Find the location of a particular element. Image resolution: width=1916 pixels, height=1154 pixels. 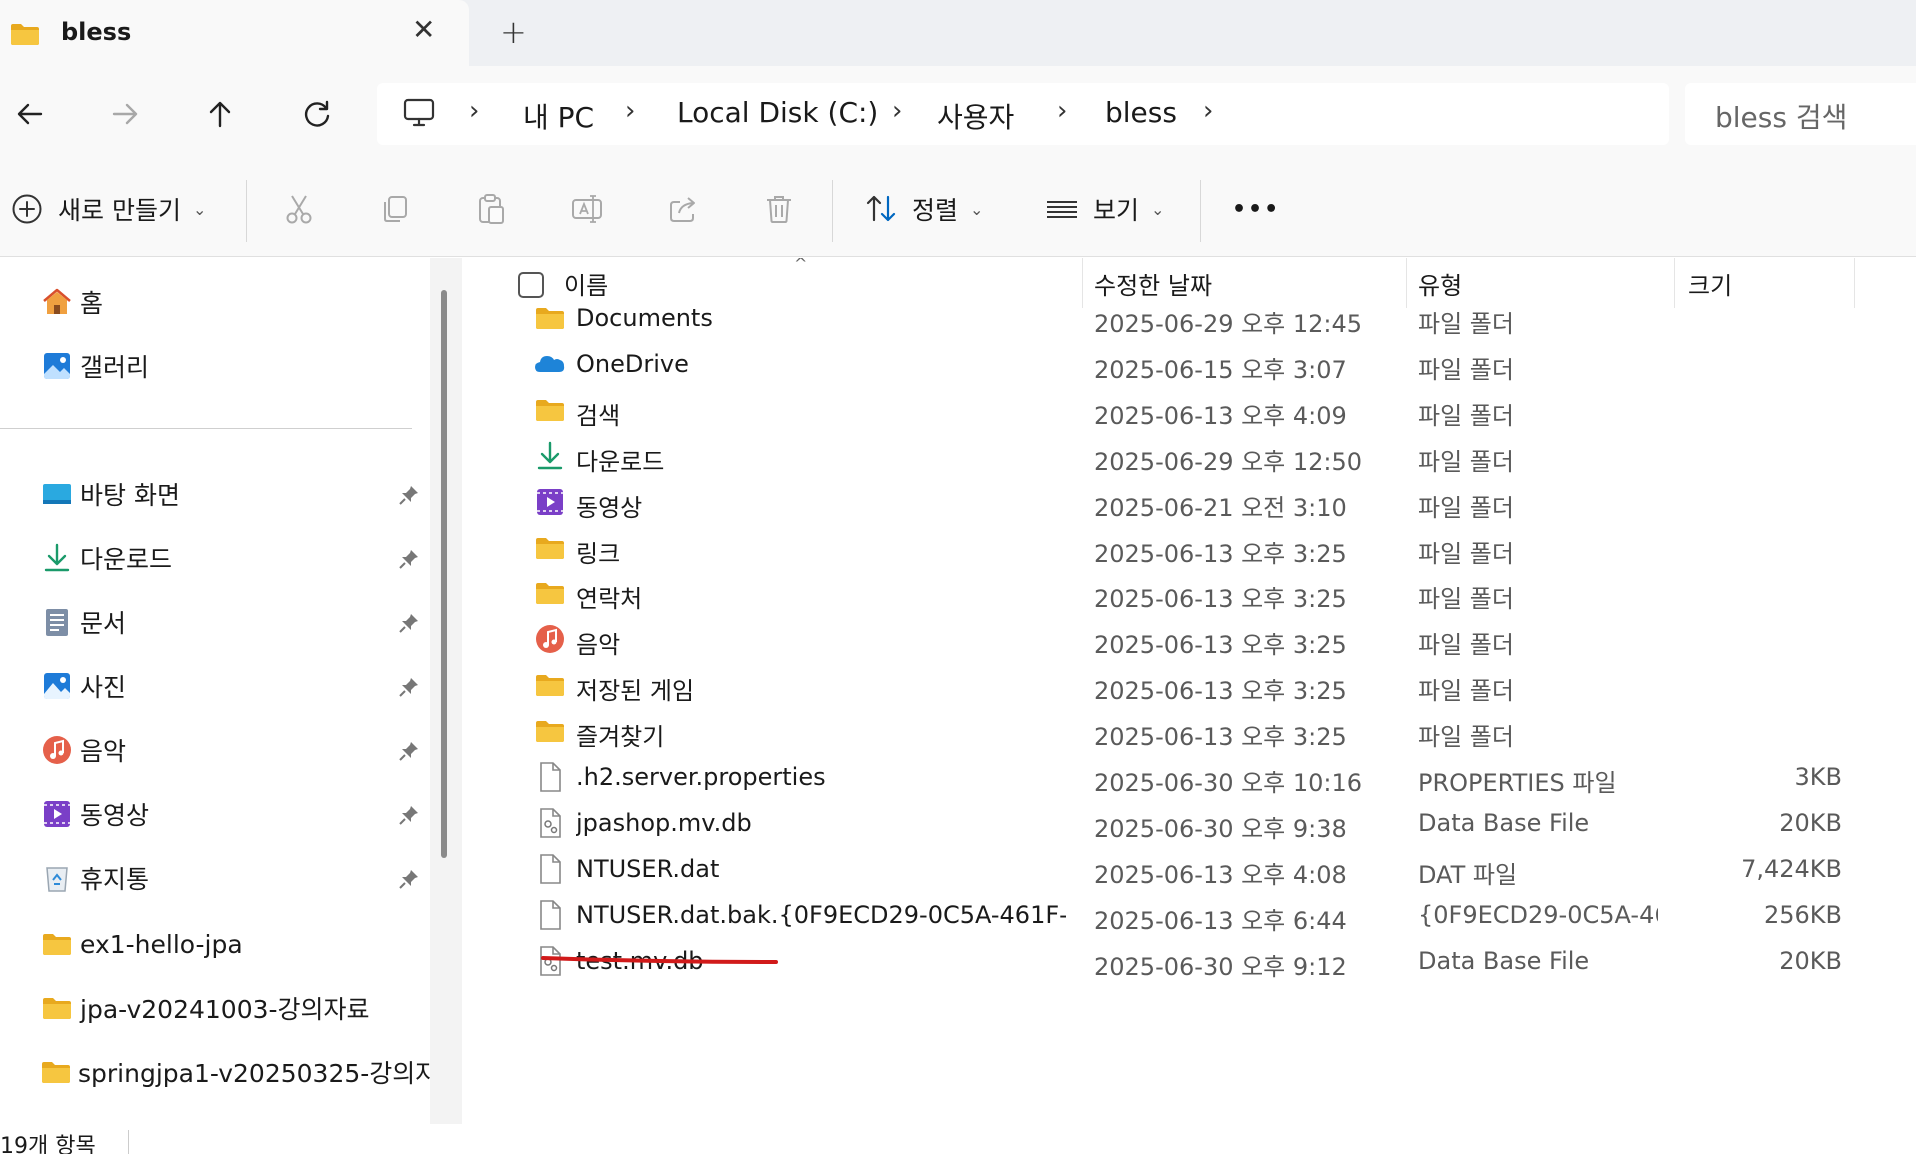

file-name: 즐겨찾기 is located at coordinates (620, 737).